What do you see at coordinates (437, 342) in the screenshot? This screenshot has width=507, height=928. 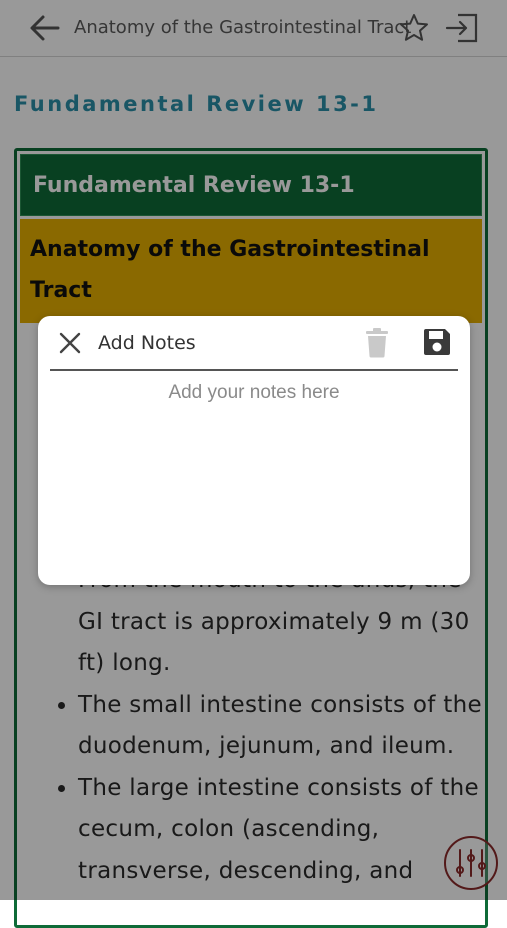 I see `save-icon` at bounding box center [437, 342].